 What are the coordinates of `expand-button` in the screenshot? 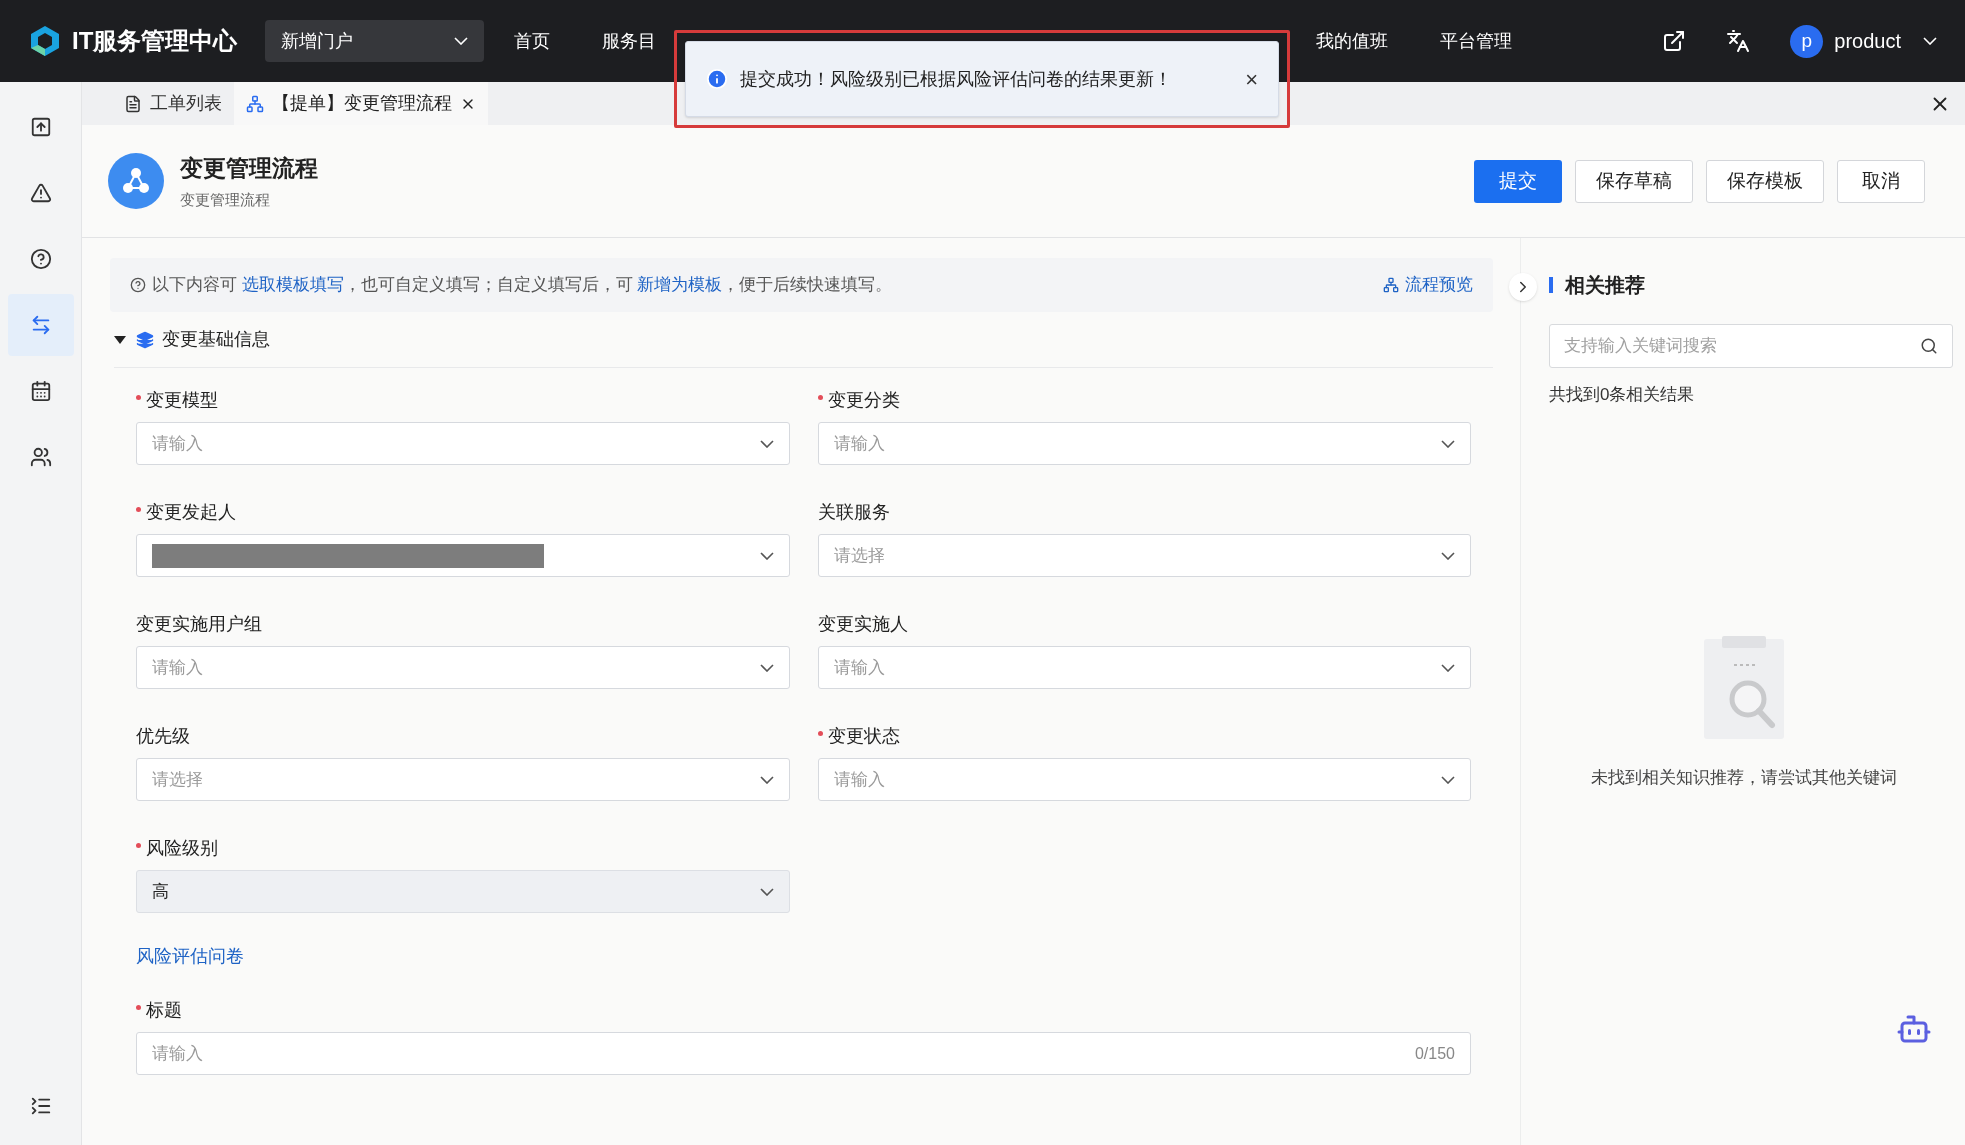 It's located at (1523, 287).